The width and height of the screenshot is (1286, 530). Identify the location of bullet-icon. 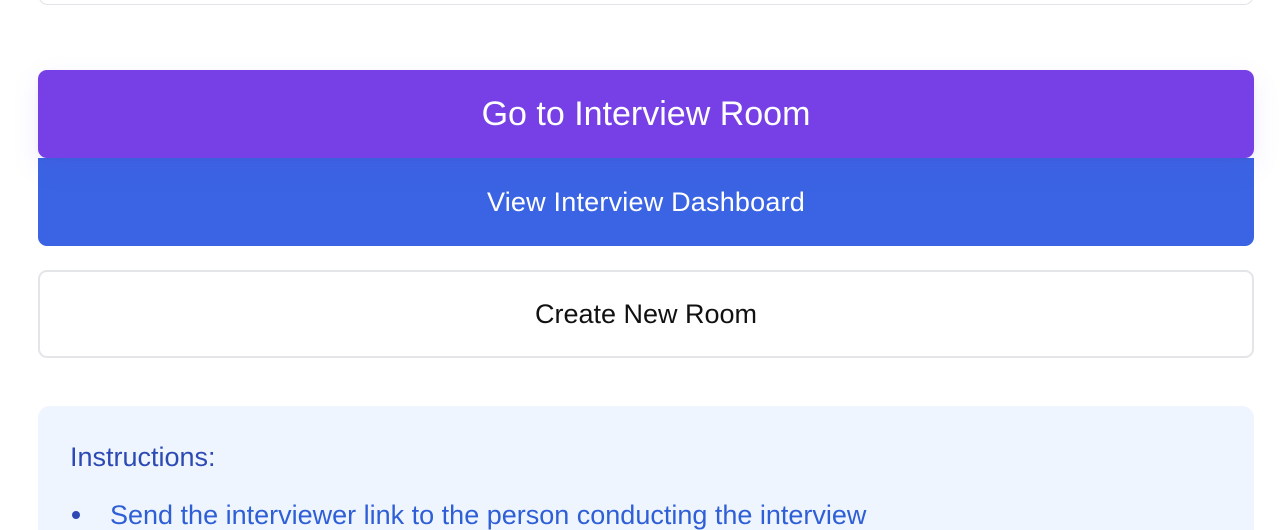
(76, 515).